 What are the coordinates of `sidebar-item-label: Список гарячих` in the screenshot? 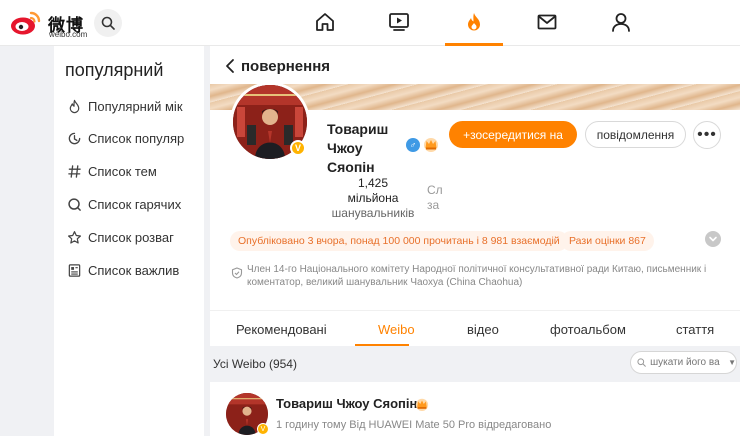 It's located at (135, 204).